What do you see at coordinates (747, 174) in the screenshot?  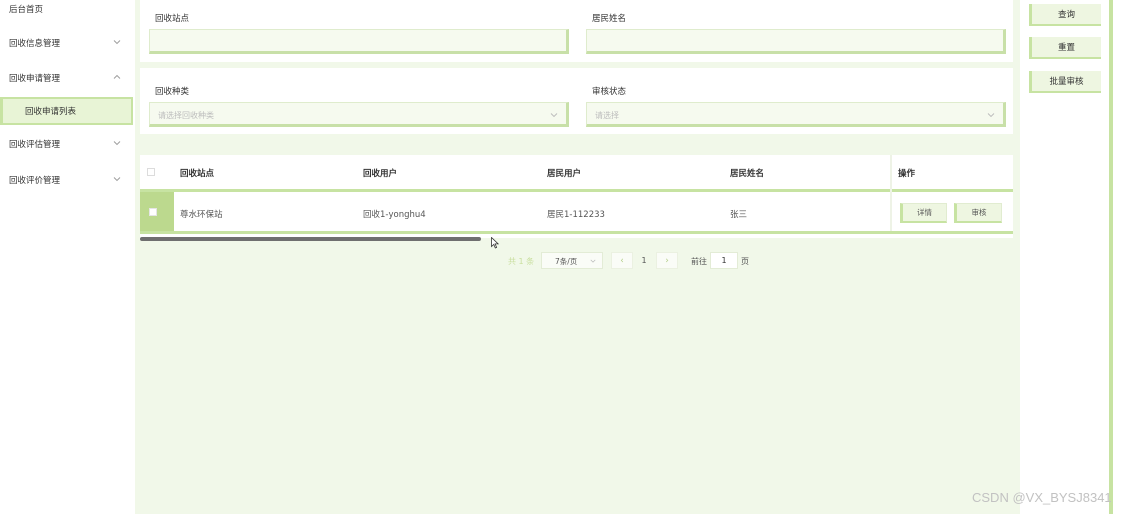 I see `column-header-resident-name: 居民姓名` at bounding box center [747, 174].